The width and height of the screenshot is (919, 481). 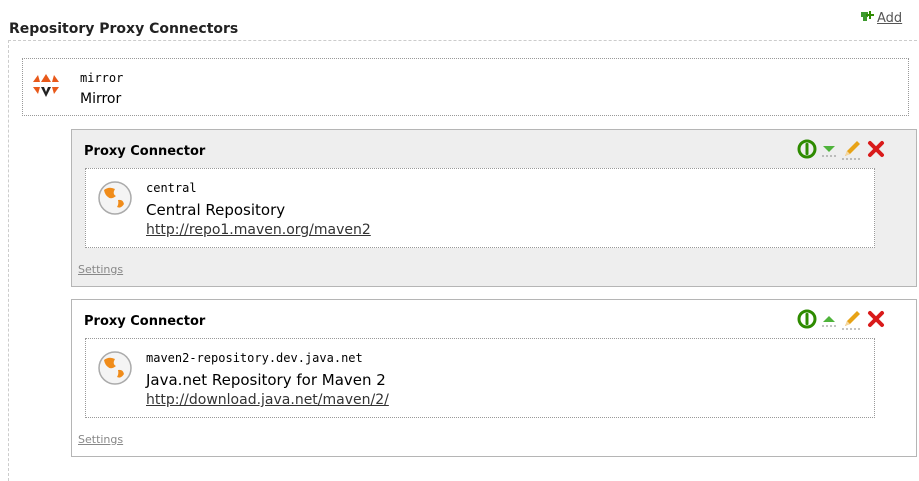 I want to click on archiva-logo-icon, so click(x=46, y=86).